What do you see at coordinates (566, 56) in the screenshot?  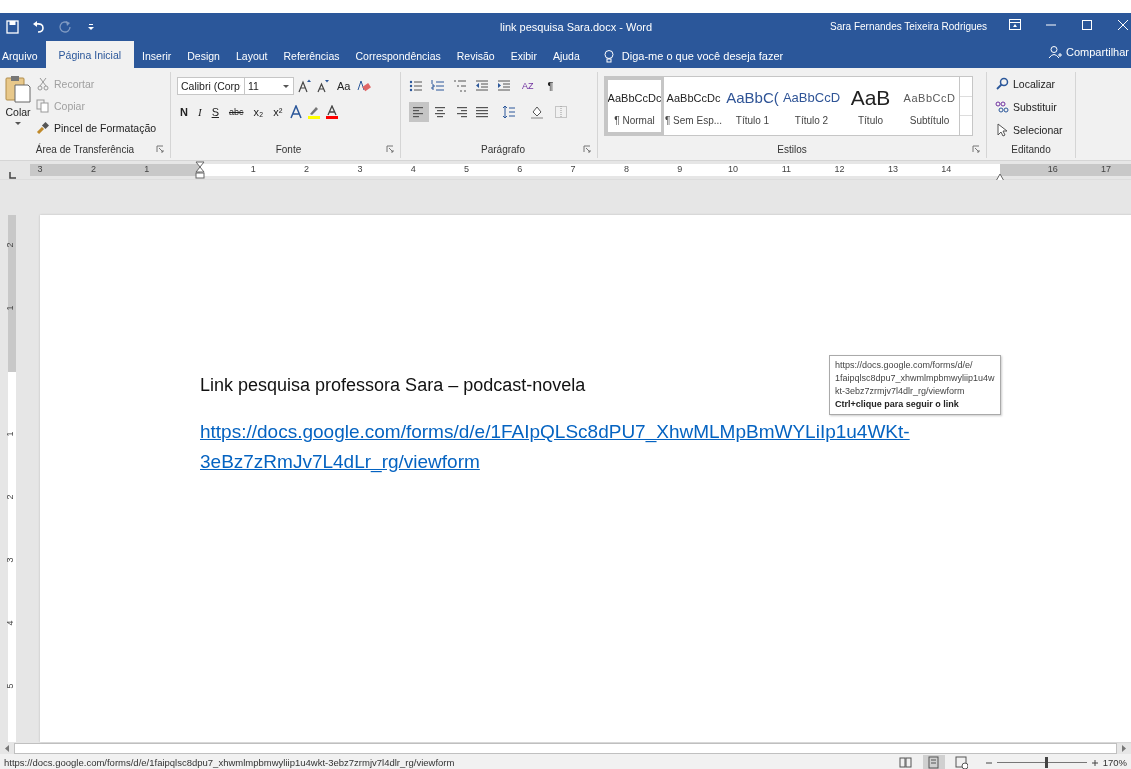 I see `ribbon-tab: Ajuda` at bounding box center [566, 56].